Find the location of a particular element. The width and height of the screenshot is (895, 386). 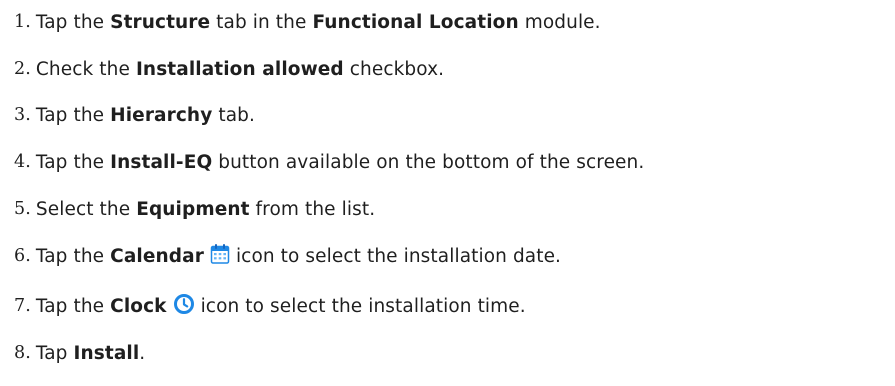

step-text: Check the Installation allowed checkbox. is located at coordinates (240, 69).